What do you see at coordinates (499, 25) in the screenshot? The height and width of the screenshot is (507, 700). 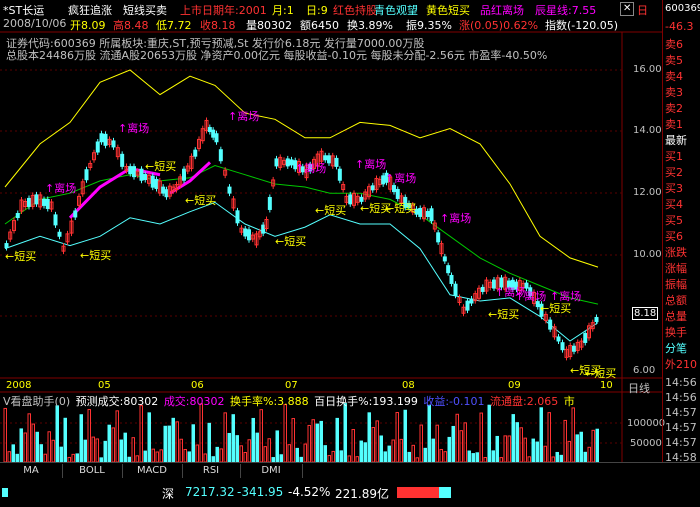 I see `change-value: 涨(0.05)0.62%` at bounding box center [499, 25].